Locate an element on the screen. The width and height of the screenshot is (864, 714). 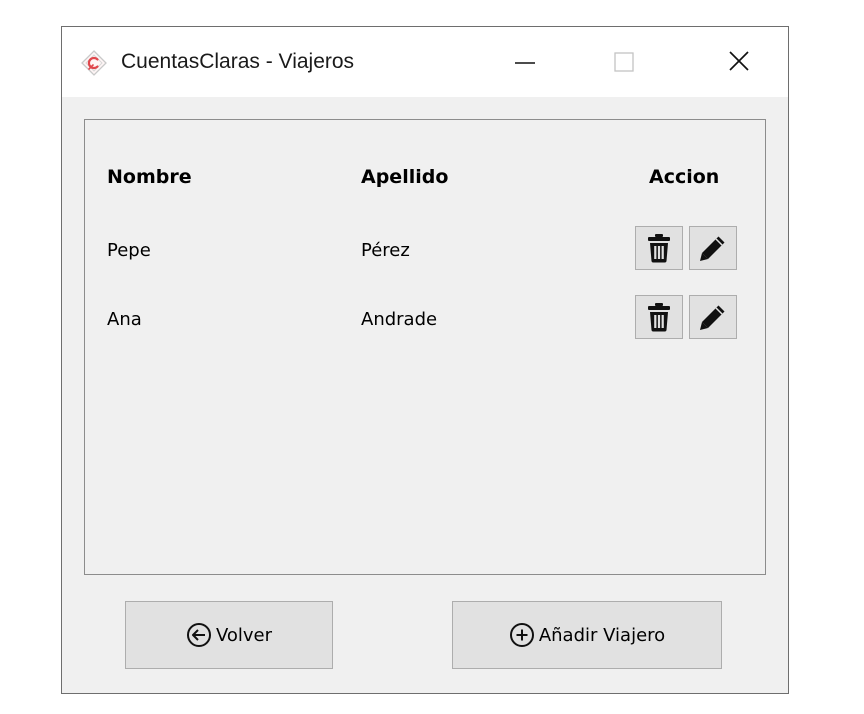
table-row: Pepe Pérez is located at coordinates (425, 250).